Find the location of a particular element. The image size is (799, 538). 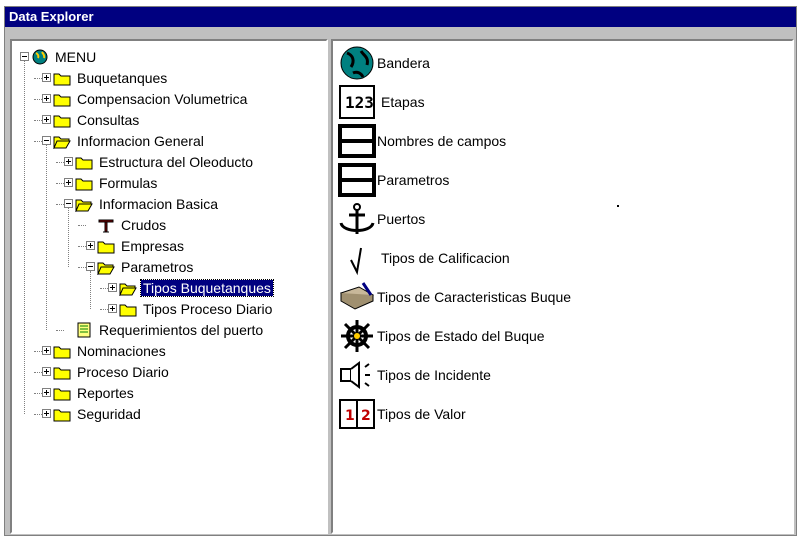

book-12-icon: 12 is located at coordinates (357, 414).